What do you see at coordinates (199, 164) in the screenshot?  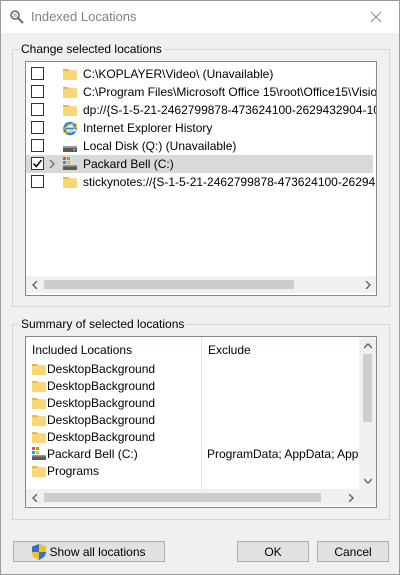 I see `location-row: Packard Bell (C:)` at bounding box center [199, 164].